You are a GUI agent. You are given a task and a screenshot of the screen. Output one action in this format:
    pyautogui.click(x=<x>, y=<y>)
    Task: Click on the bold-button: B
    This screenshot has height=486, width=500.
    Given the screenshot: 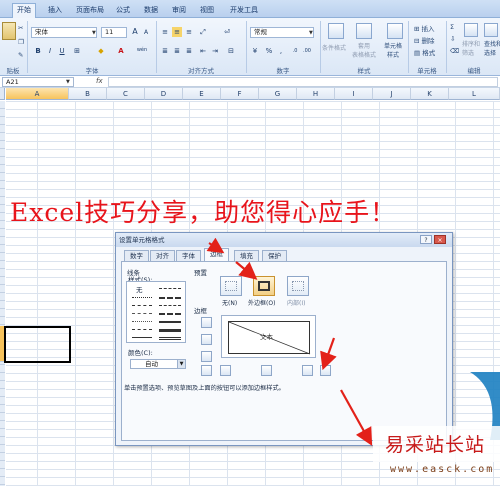 What is the action you would take?
    pyautogui.click(x=38, y=51)
    